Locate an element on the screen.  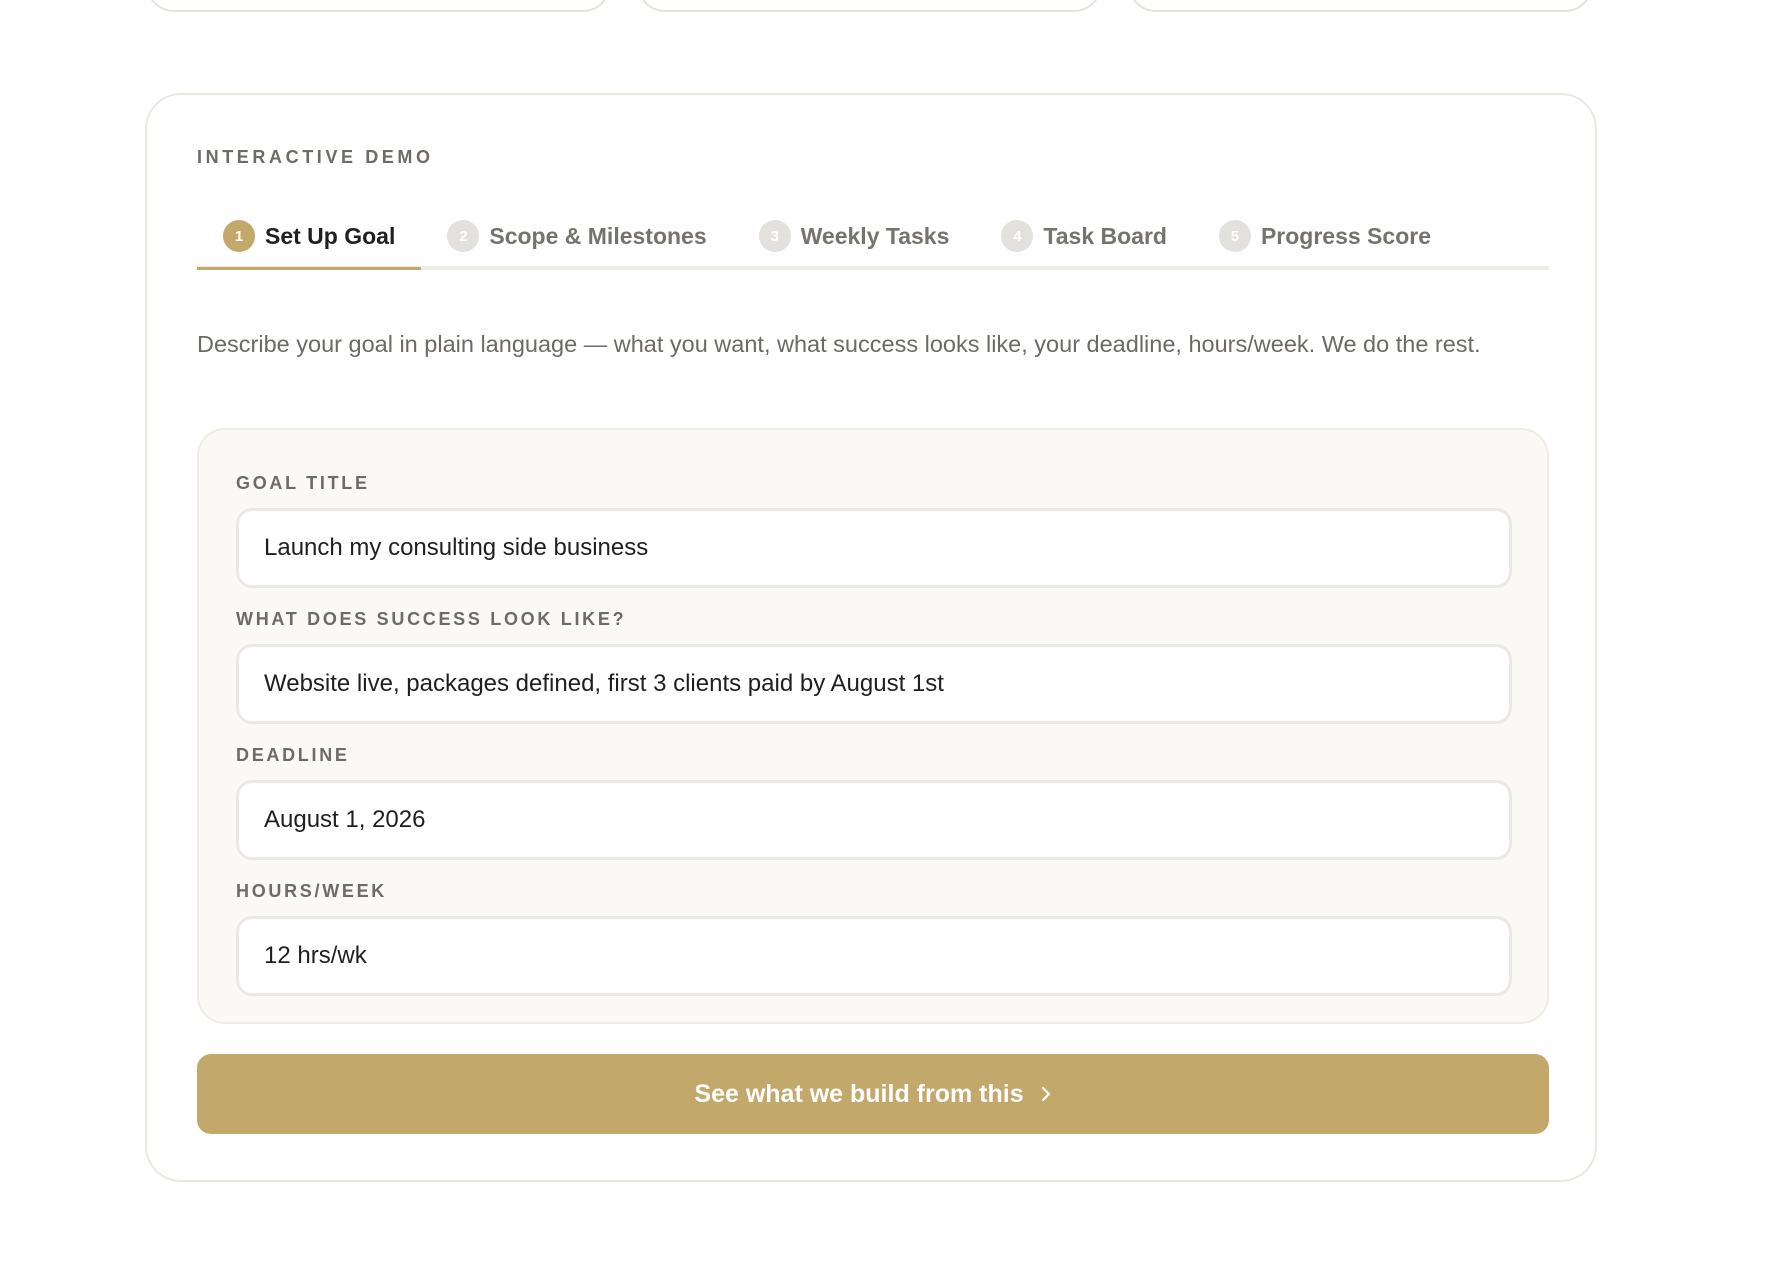
hours-per-week-field: HOURS/WEEK is located at coordinates (874, 937).